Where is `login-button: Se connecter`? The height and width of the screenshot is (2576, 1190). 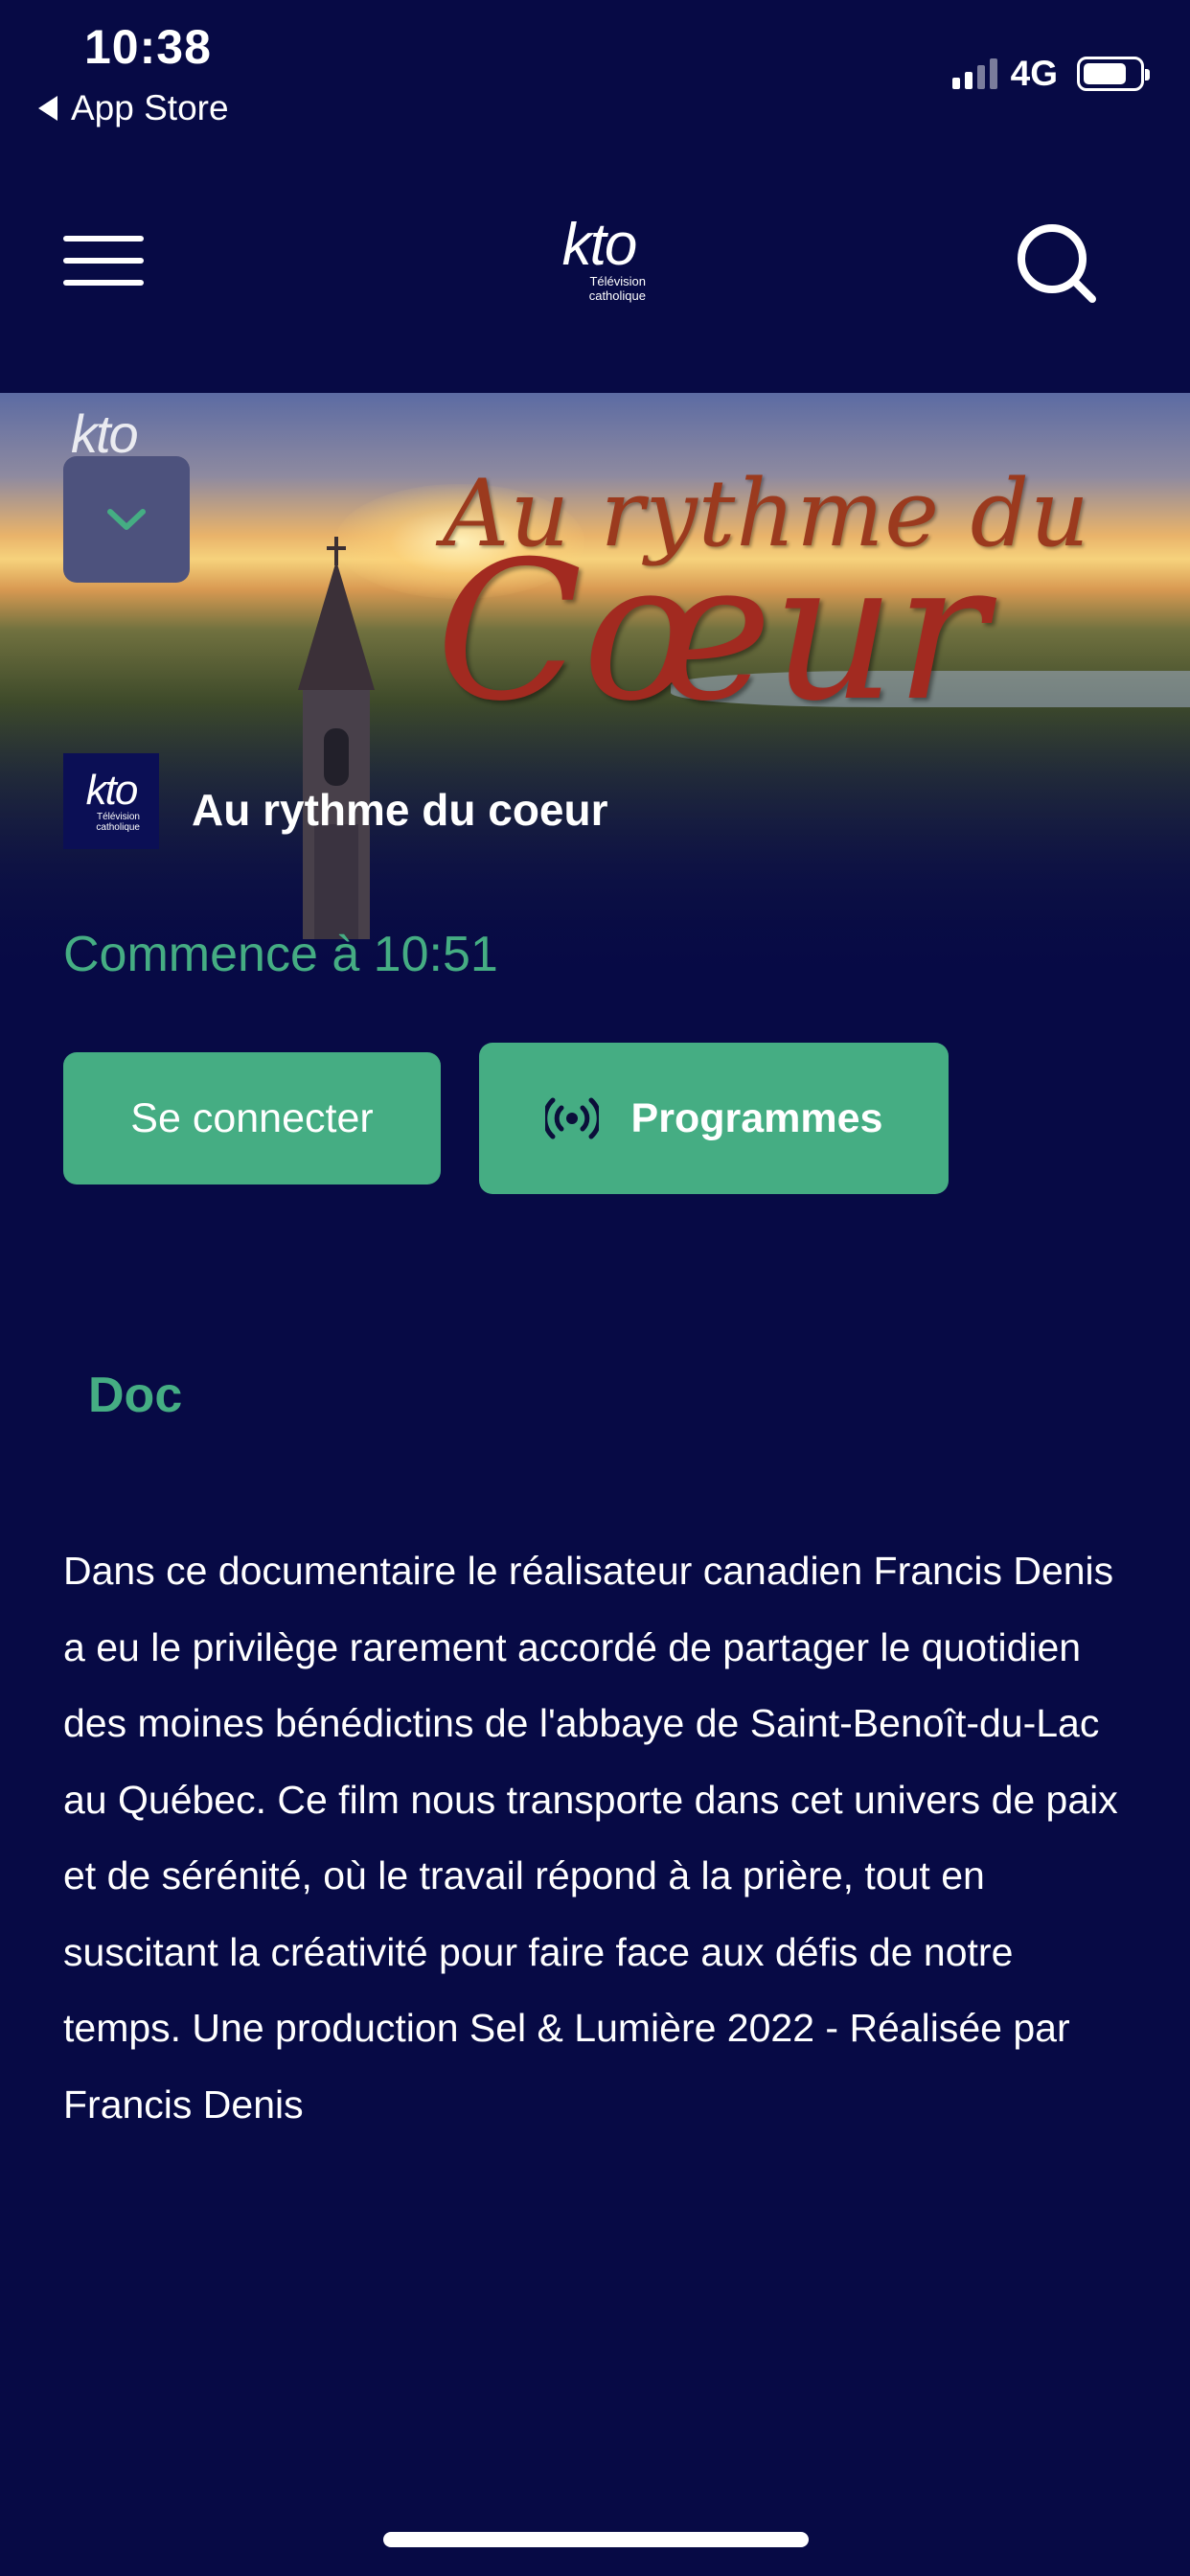 login-button: Se connecter is located at coordinates (252, 1118).